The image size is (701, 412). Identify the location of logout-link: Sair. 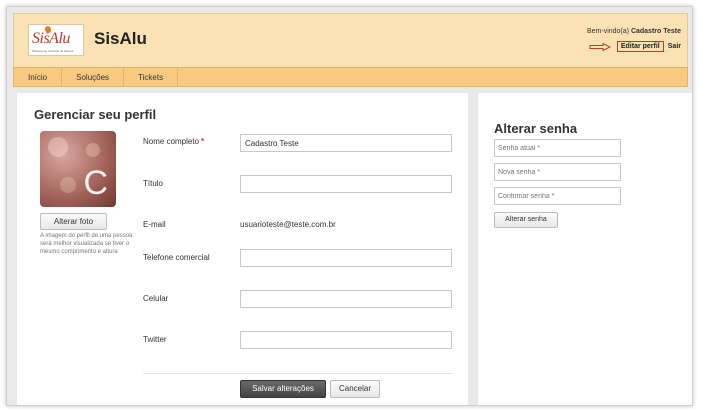
(674, 46).